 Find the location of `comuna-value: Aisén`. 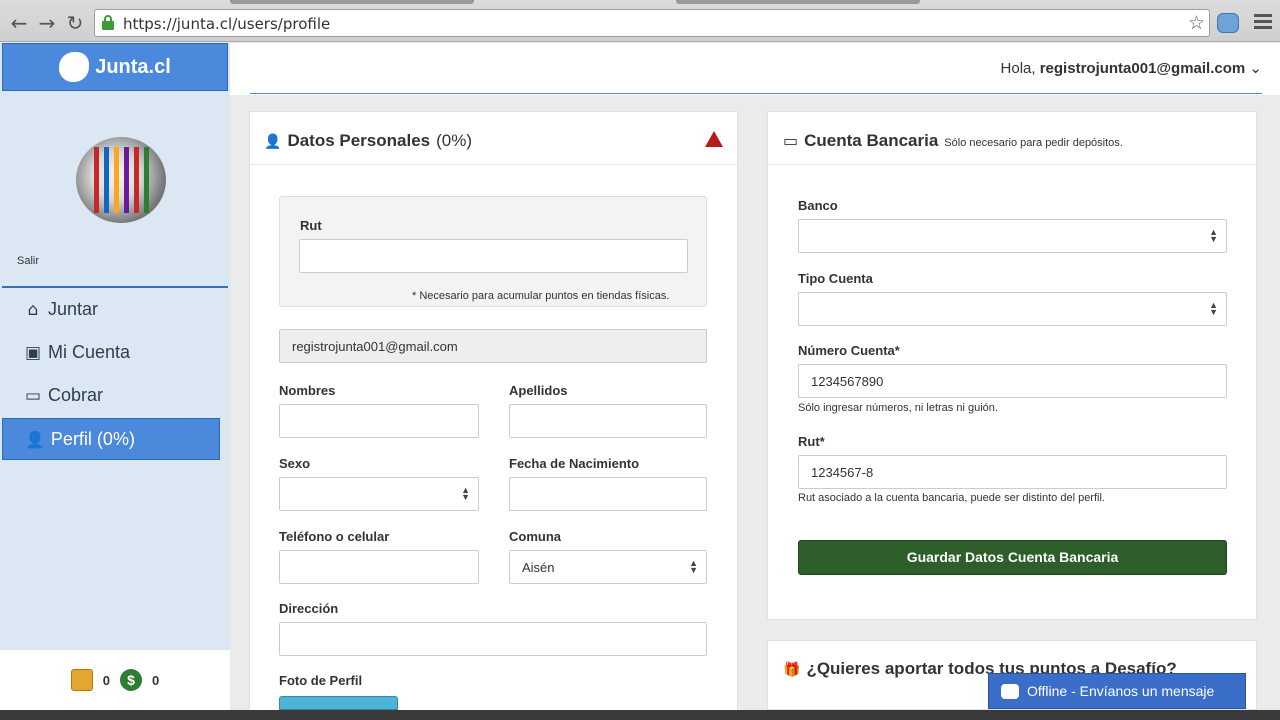

comuna-value: Aisén is located at coordinates (538, 567).